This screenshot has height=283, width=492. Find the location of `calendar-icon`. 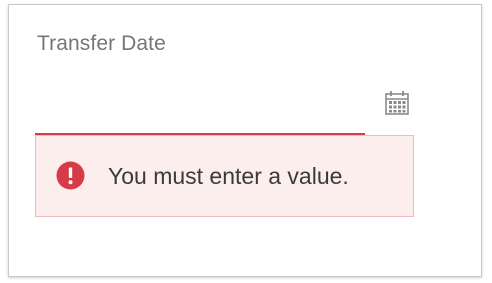

calendar-icon is located at coordinates (397, 103).